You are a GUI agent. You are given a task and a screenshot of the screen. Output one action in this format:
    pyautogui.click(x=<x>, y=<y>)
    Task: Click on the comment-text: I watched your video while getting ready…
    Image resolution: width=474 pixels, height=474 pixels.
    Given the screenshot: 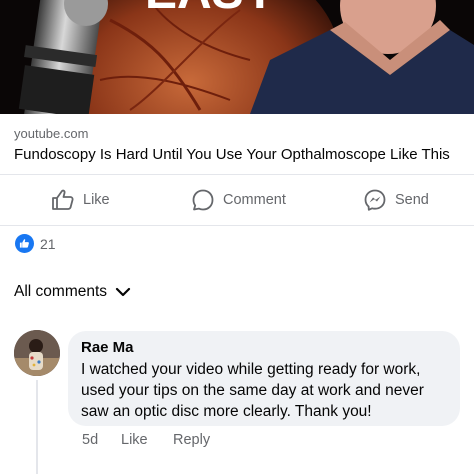 What is the action you would take?
    pyautogui.click(x=252, y=390)
    